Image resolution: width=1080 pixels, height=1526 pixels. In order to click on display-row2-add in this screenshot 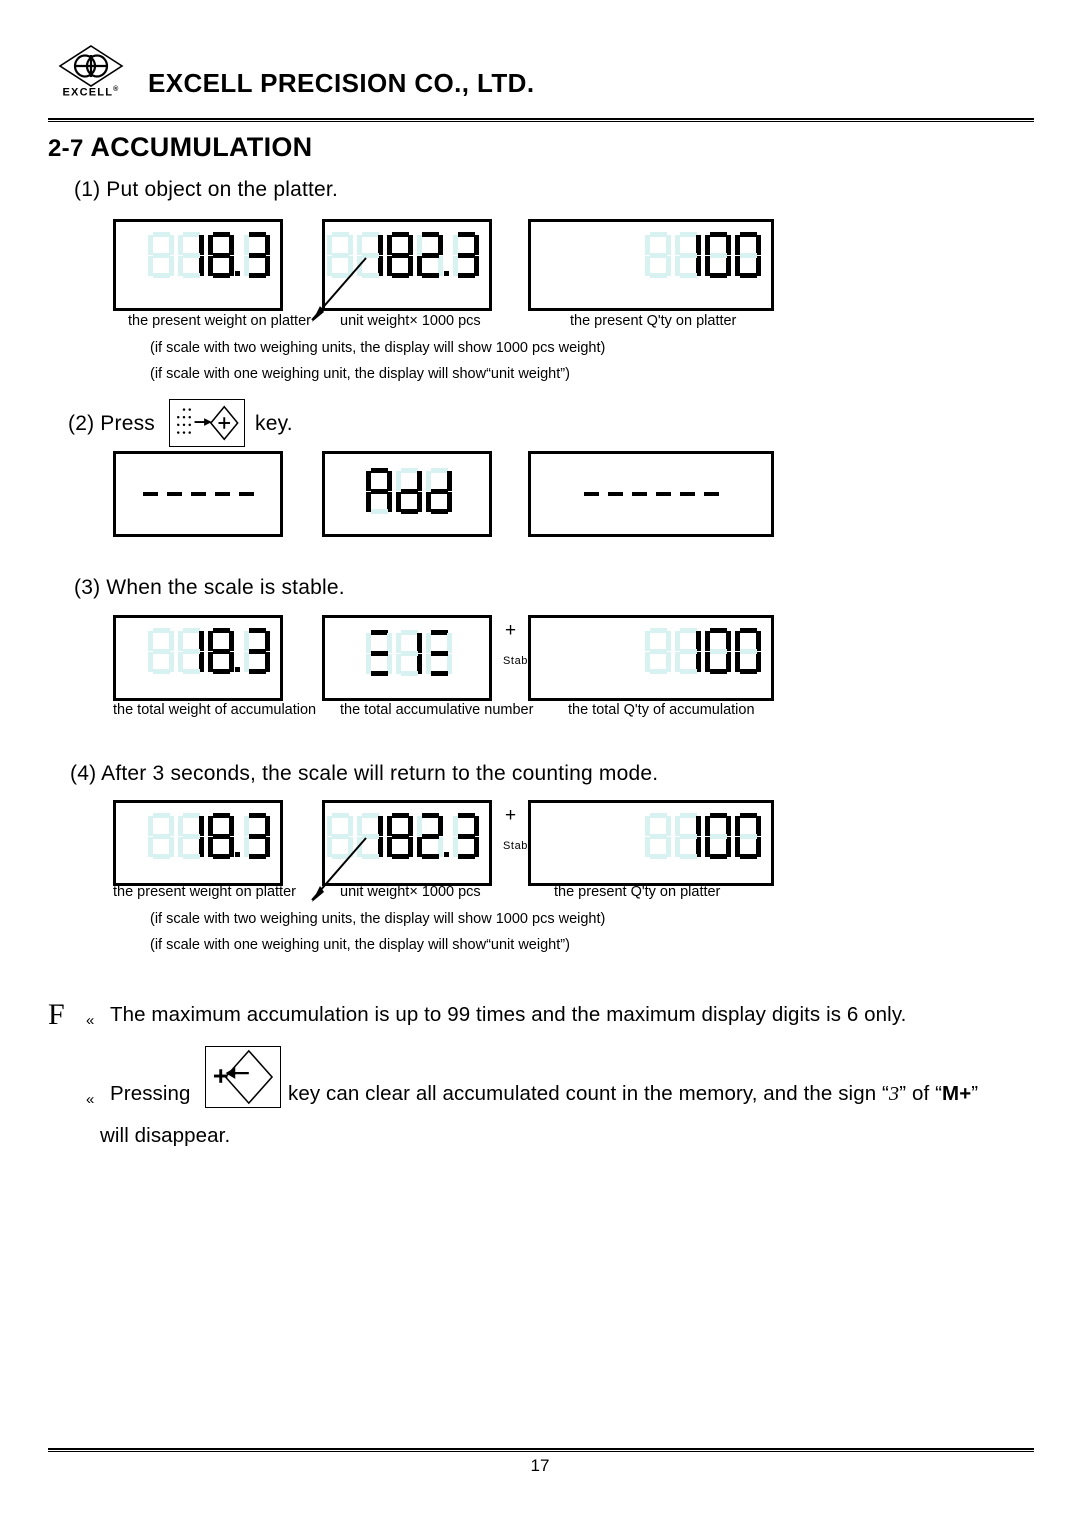, I will do `click(407, 494)`.